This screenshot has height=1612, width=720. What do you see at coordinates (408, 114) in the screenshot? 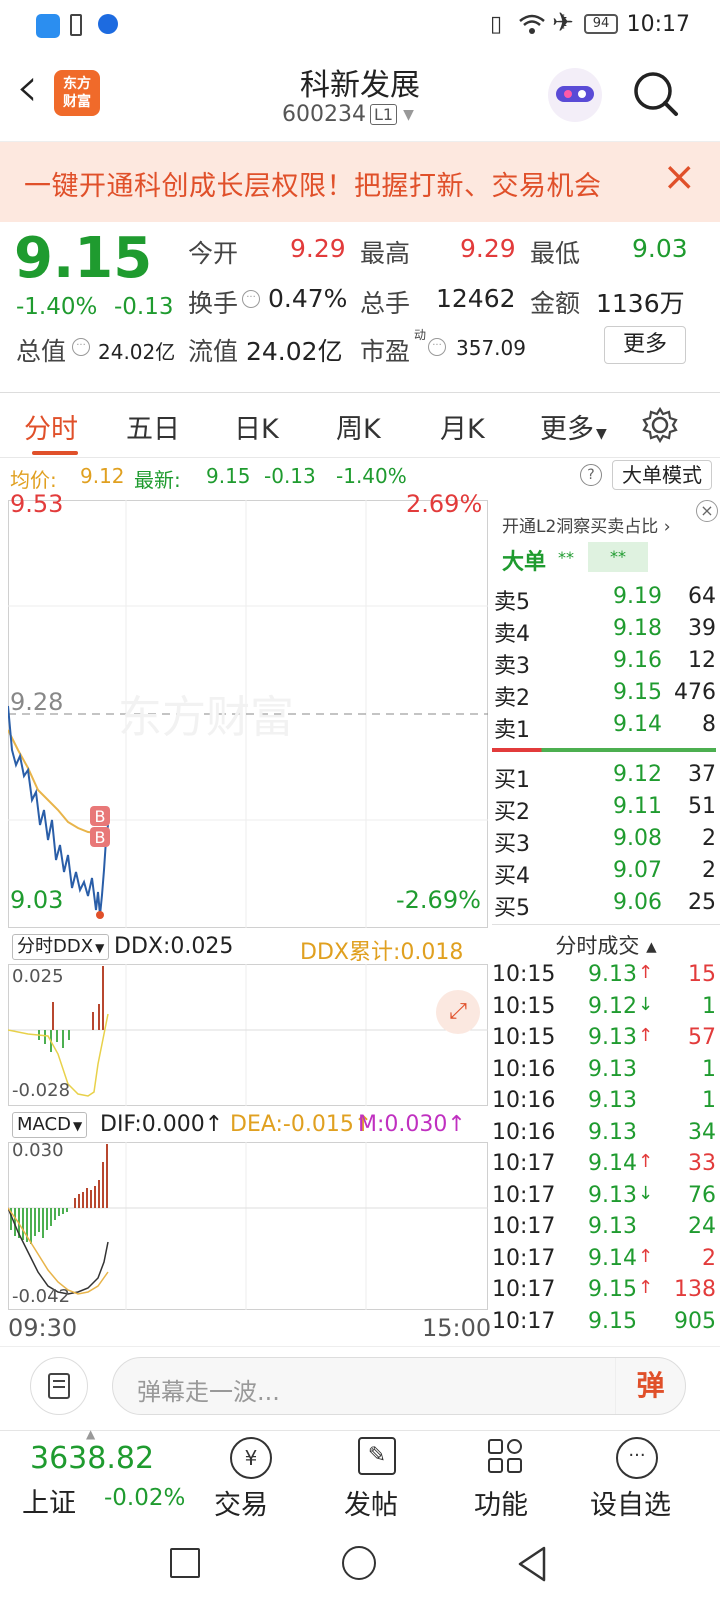
I see `dropdown-icon: ▼` at bounding box center [408, 114].